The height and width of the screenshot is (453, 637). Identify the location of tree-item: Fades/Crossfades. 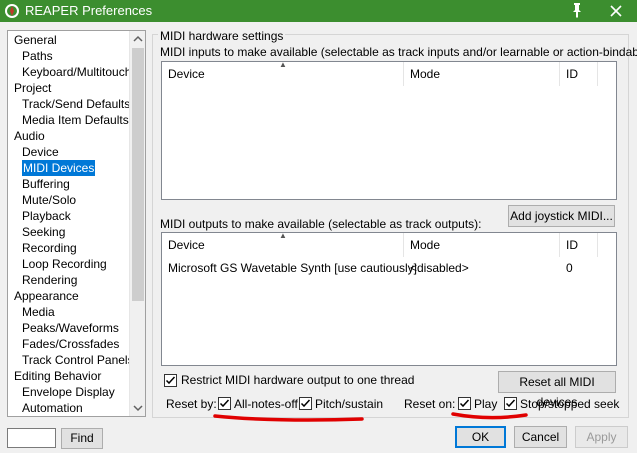
(70, 344).